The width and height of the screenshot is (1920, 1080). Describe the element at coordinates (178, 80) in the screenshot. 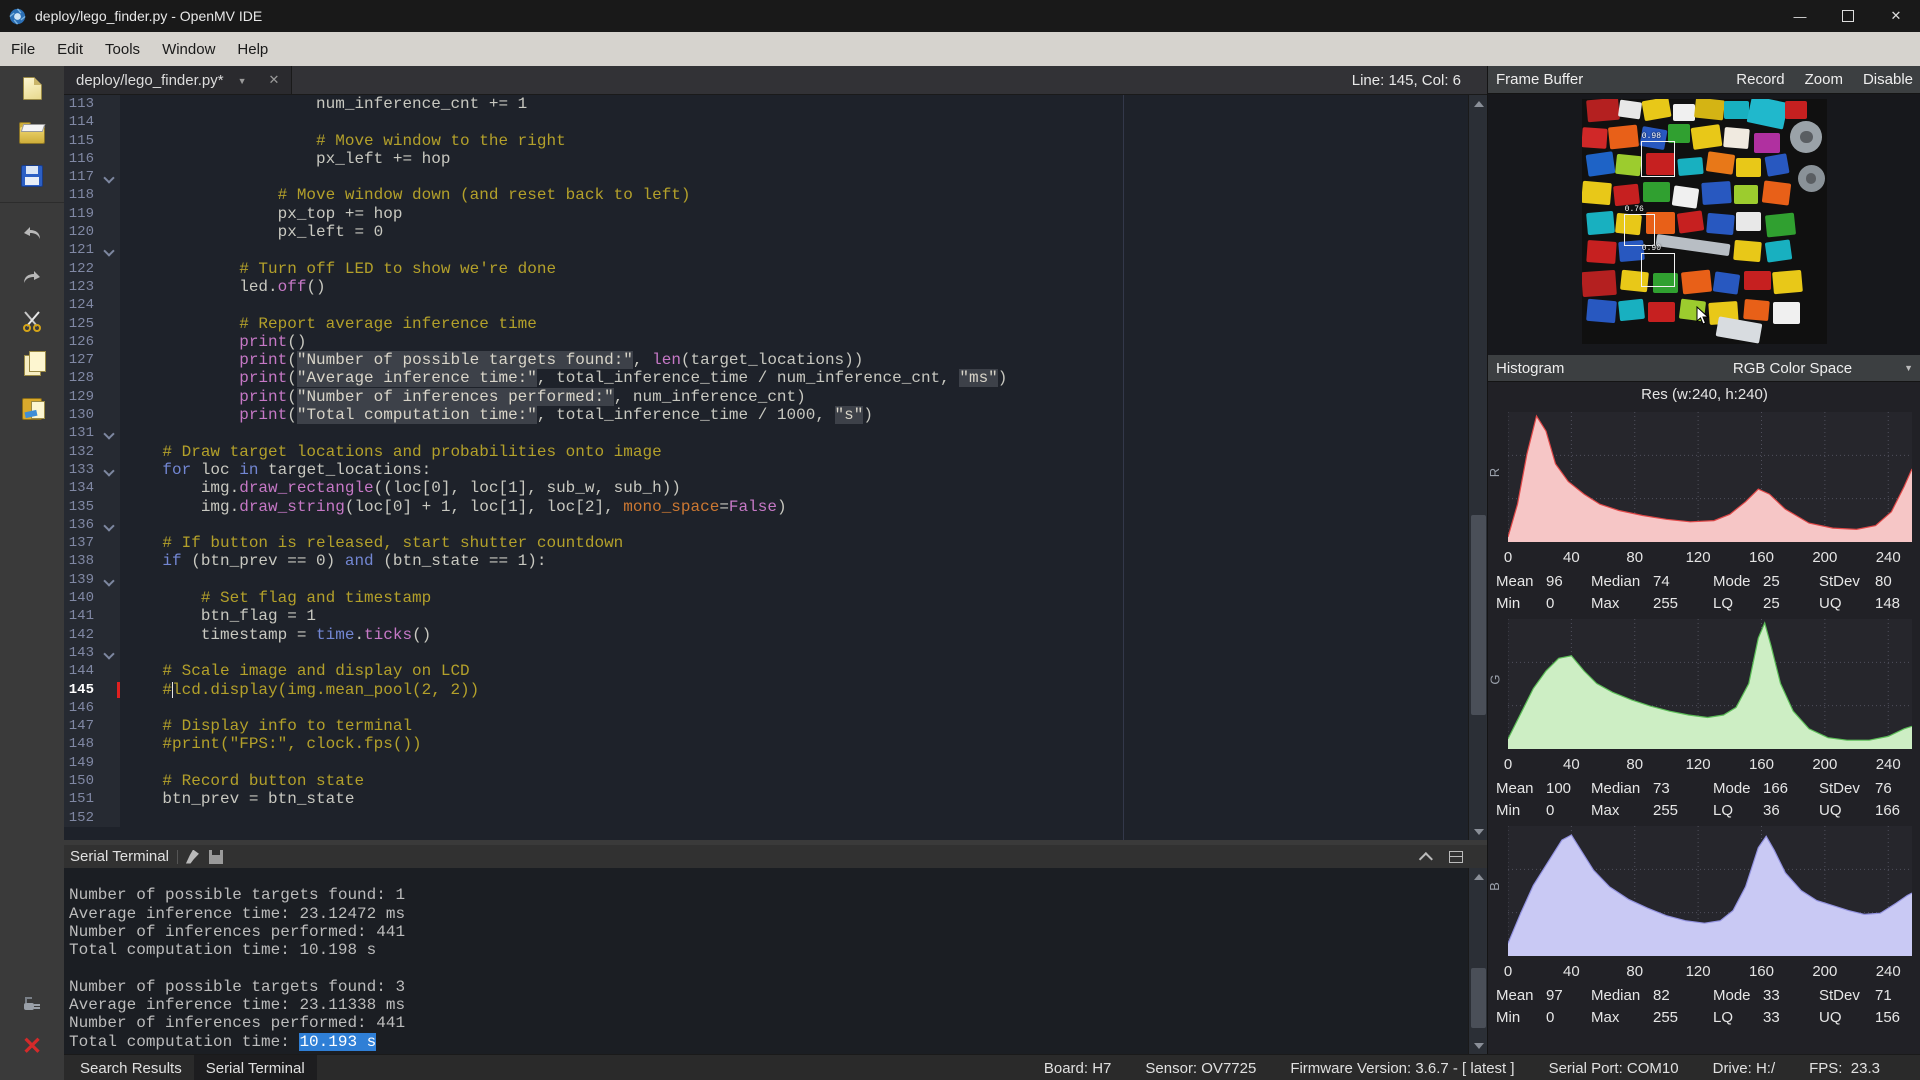

I see `tab-lego-finder: deploy/lego_finder.py* ▼ ✕` at that location.